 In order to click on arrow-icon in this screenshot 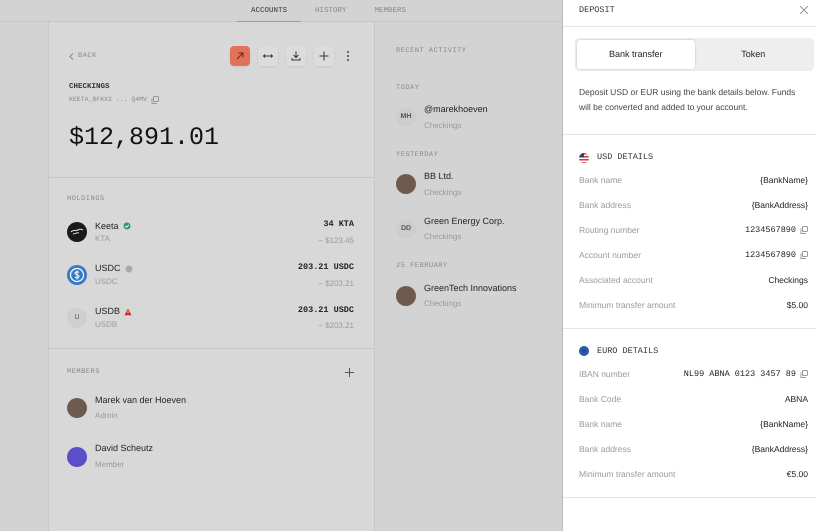, I will do `click(240, 56)`.